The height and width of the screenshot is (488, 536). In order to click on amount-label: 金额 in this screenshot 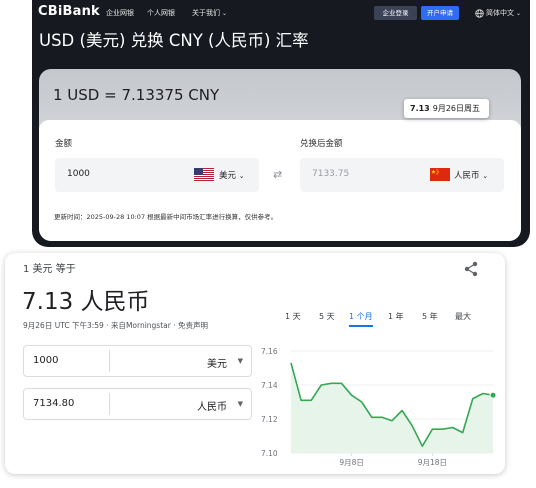, I will do `click(64, 144)`.